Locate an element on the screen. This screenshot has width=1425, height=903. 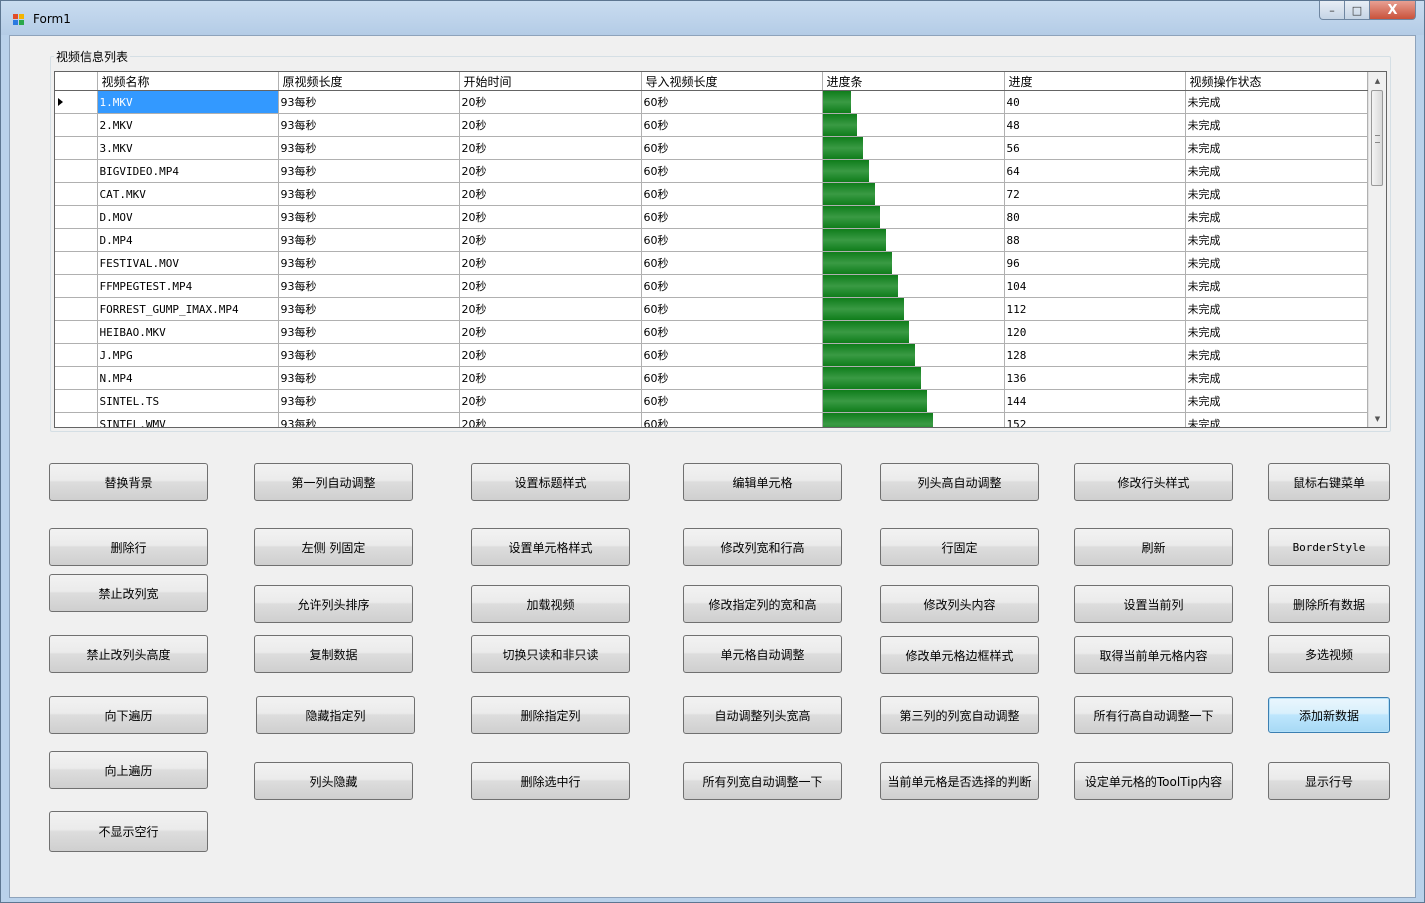
action-button-40: 当前单元格是否选择的判断 is located at coordinates (959, 781).